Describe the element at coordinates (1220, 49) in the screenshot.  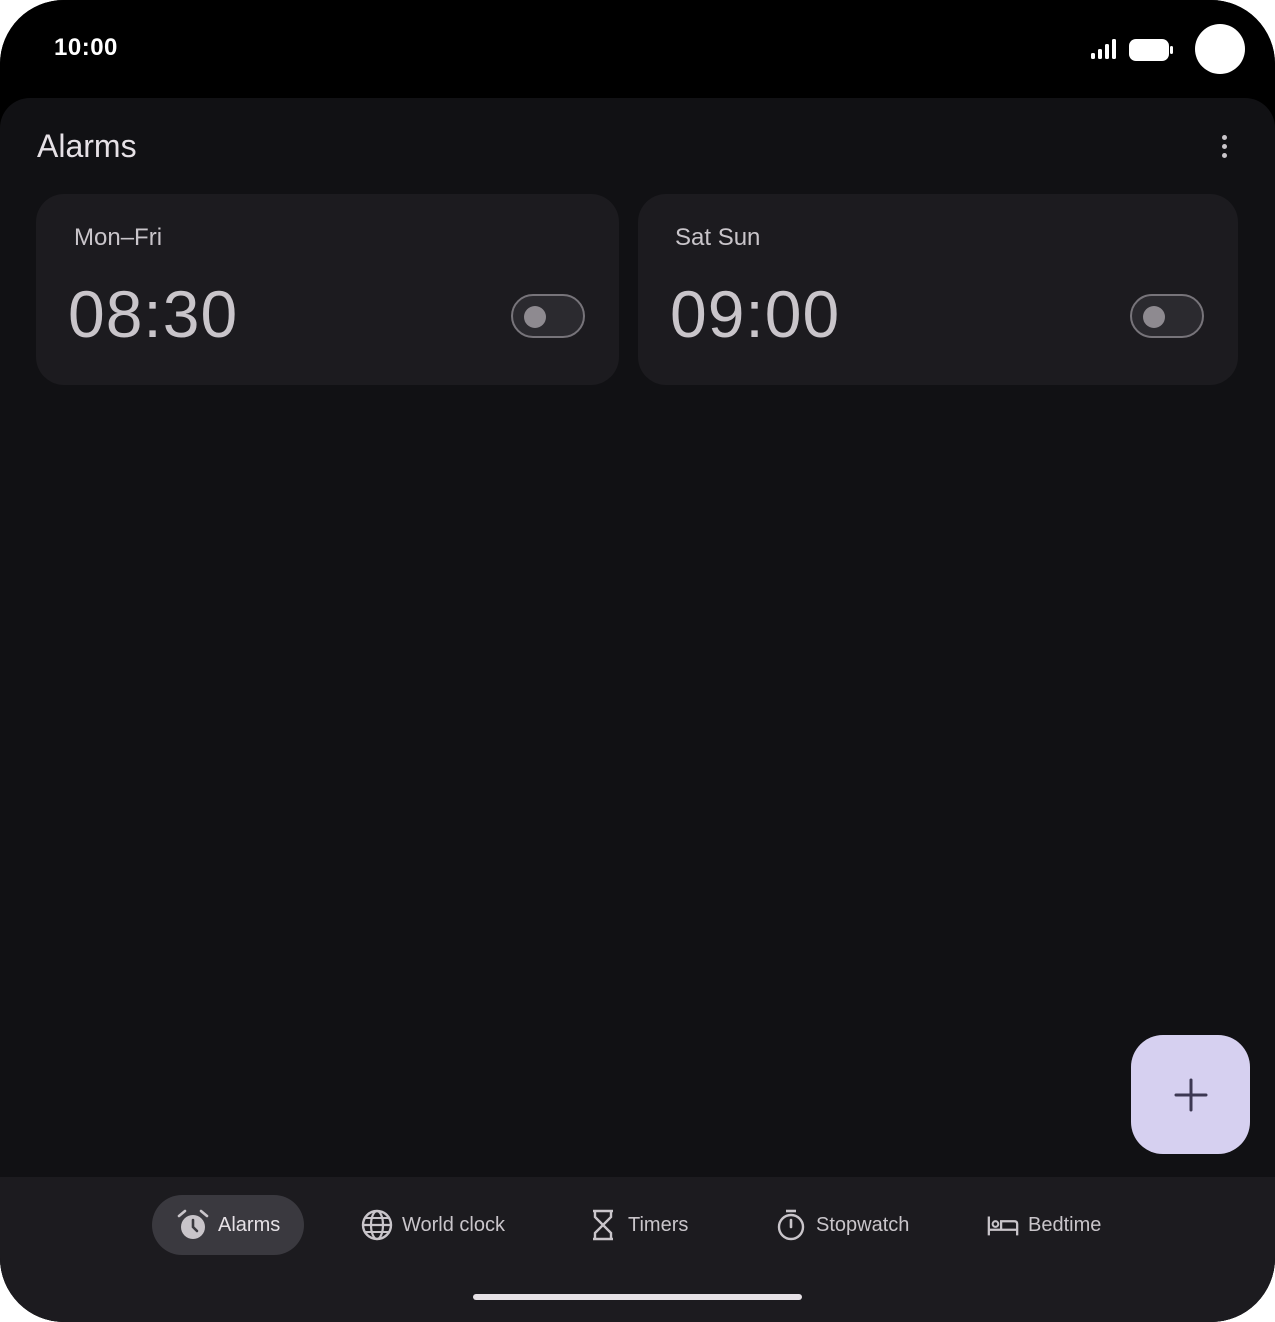
I see `camera-cutout-icon` at that location.